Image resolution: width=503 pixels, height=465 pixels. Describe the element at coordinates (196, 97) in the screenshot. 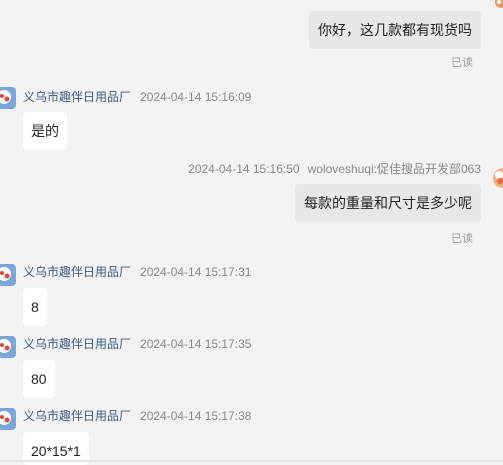

I see `message-timestamp: 2024-04-14 15:16:09` at that location.